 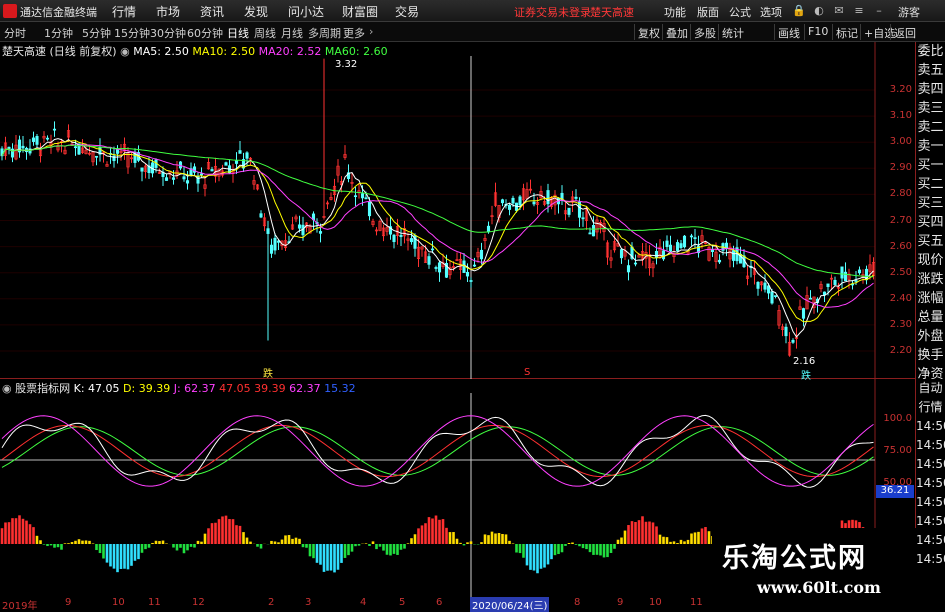 I want to click on alert-stock: 楚天高速, so click(x=612, y=12).